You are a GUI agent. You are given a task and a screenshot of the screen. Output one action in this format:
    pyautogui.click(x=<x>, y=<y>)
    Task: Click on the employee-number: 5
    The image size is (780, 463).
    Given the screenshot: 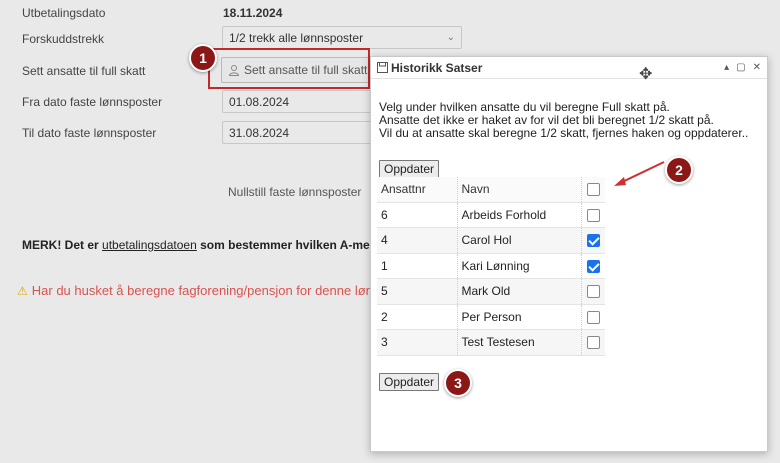 What is the action you would take?
    pyautogui.click(x=417, y=291)
    